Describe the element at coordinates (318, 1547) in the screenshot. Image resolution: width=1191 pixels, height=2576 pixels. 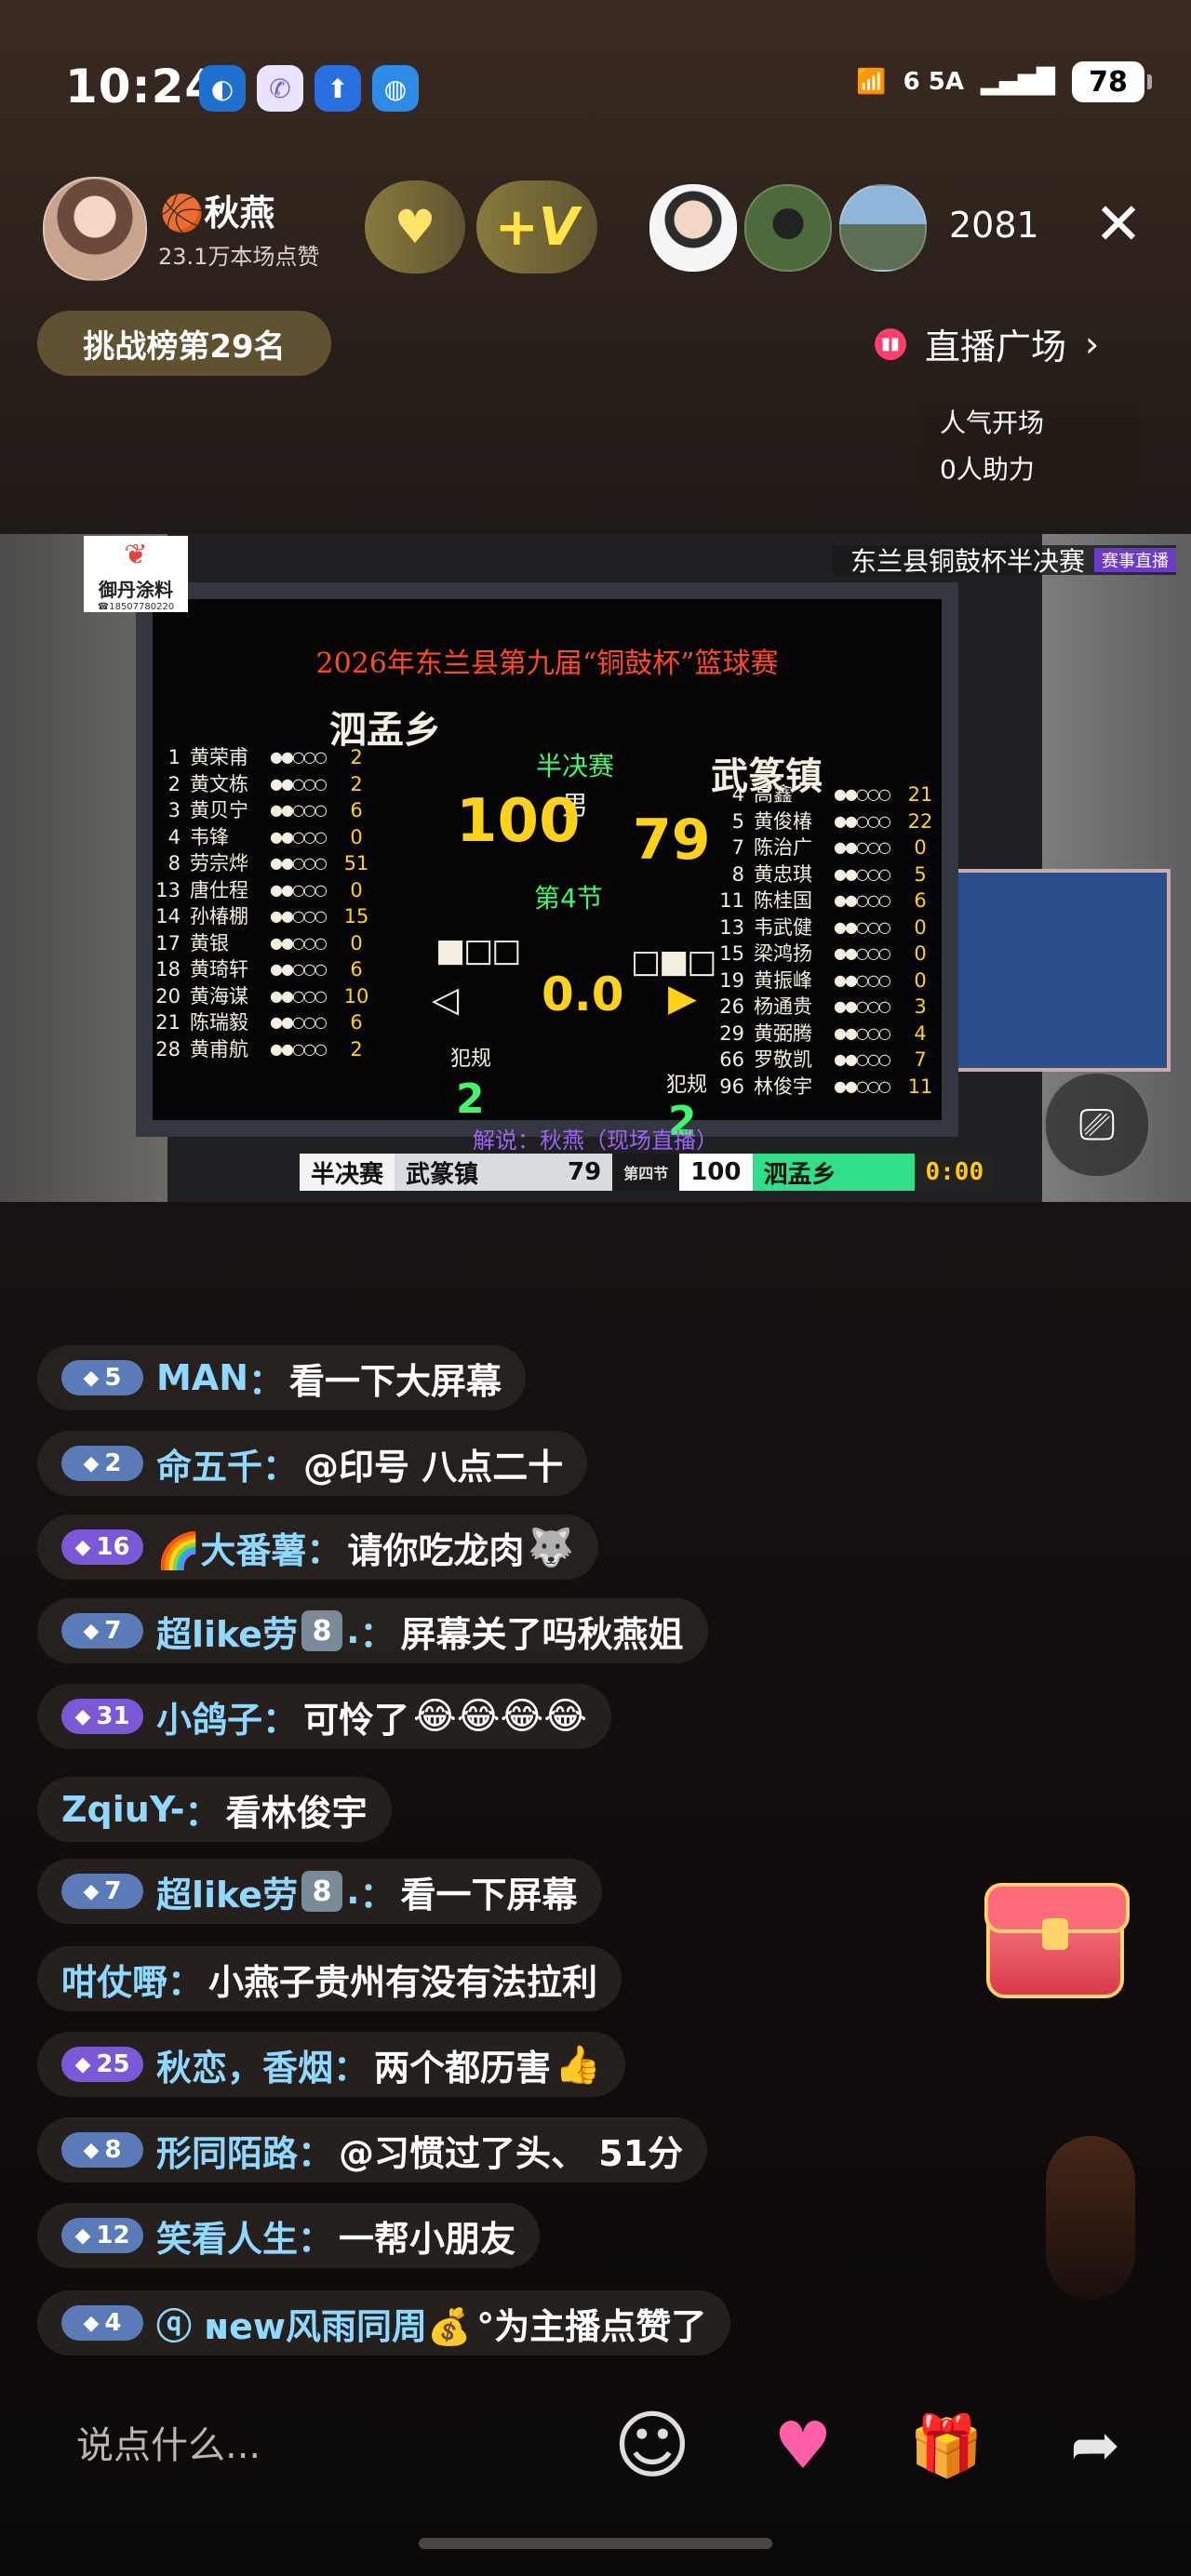
I see `chat-message: ◆ 16 🌈大番薯：请你吃龙肉 🐺` at that location.